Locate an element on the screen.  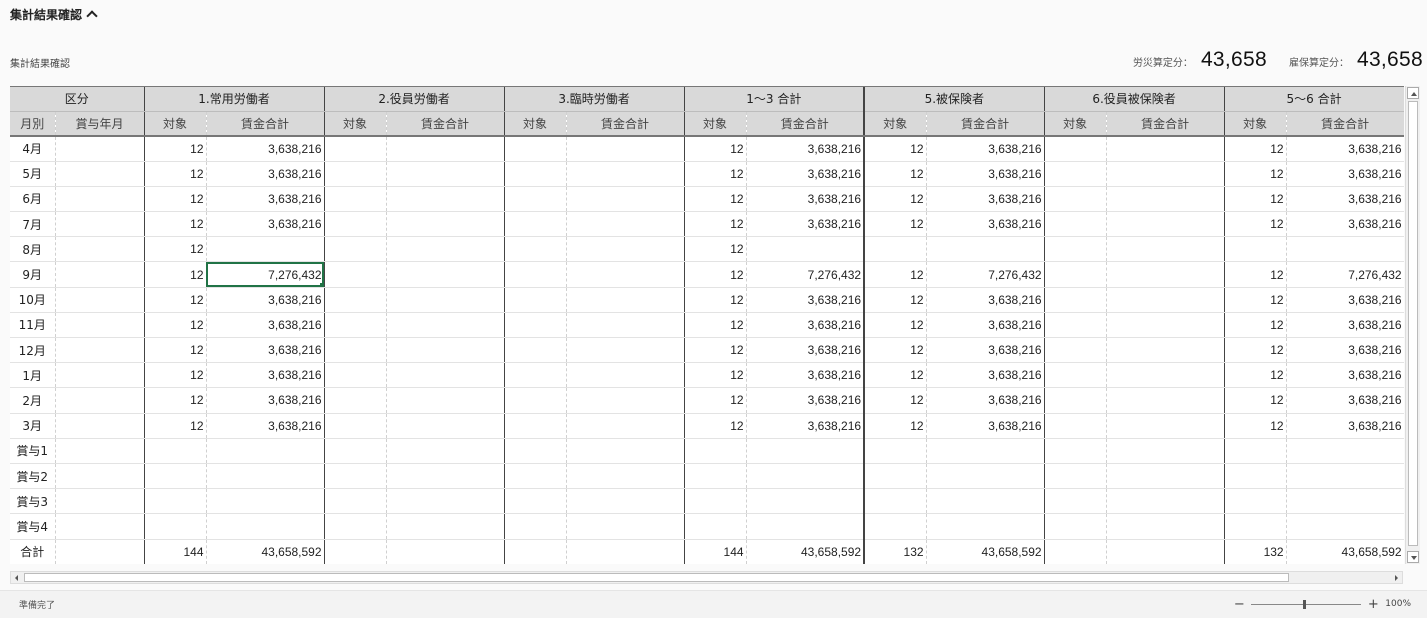
scroll-down-icon is located at coordinates (1413, 557).